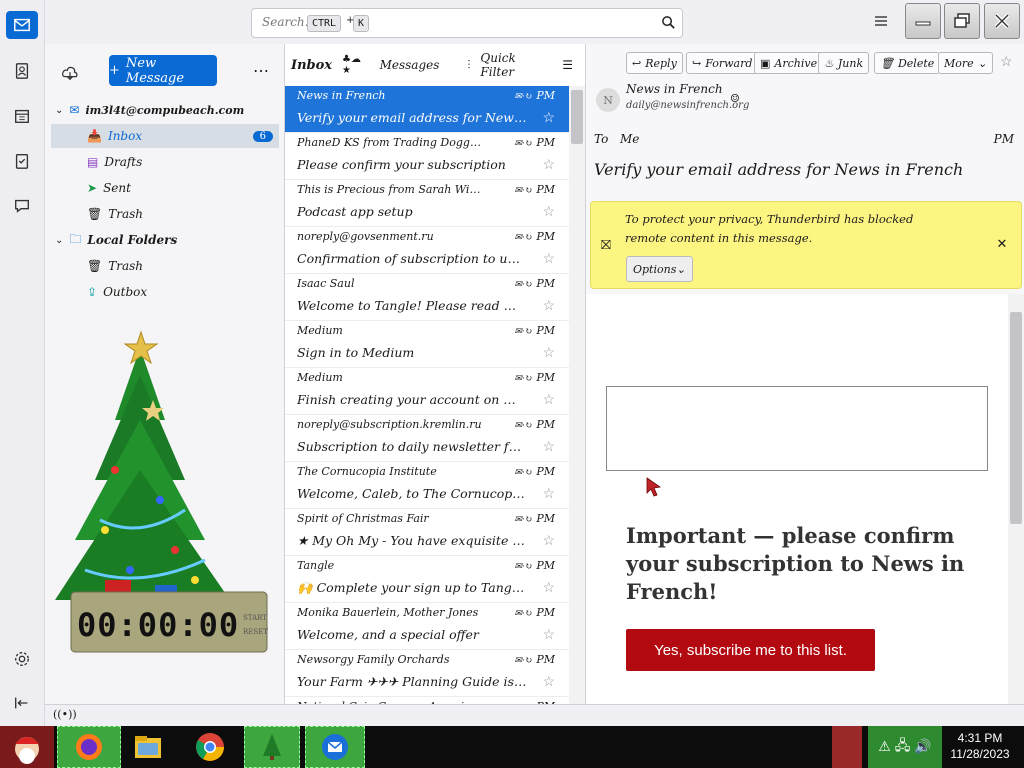 The height and width of the screenshot is (768, 1024). I want to click on message-subject-text: Podcast app setup, so click(355, 211).